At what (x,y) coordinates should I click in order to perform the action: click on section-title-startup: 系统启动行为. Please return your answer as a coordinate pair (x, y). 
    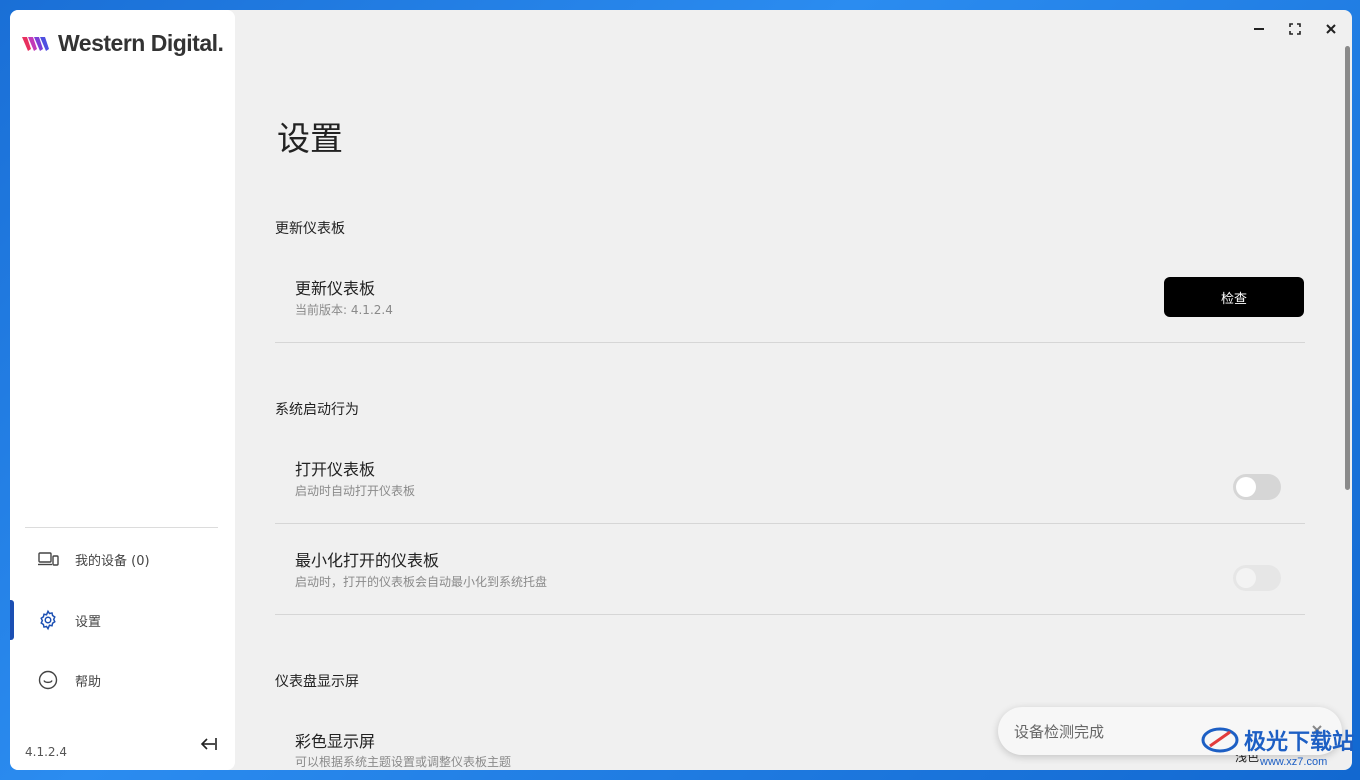
    Looking at the image, I should click on (317, 410).